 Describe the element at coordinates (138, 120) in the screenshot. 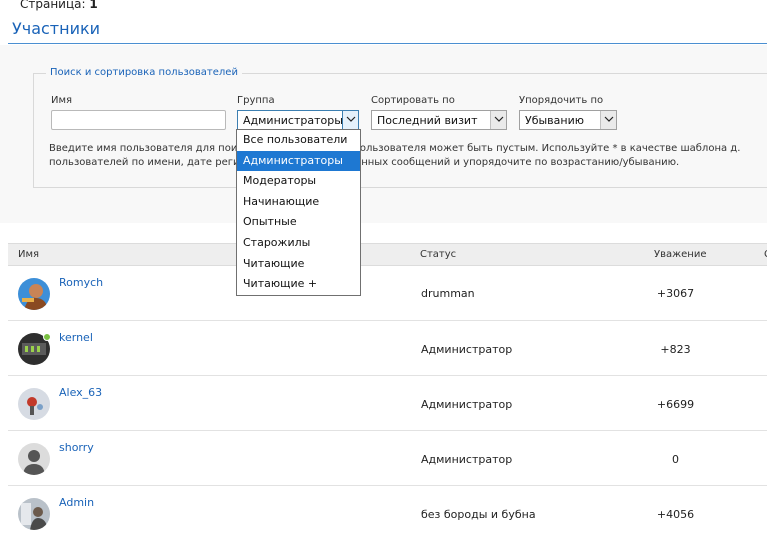

I see `username-input` at that location.